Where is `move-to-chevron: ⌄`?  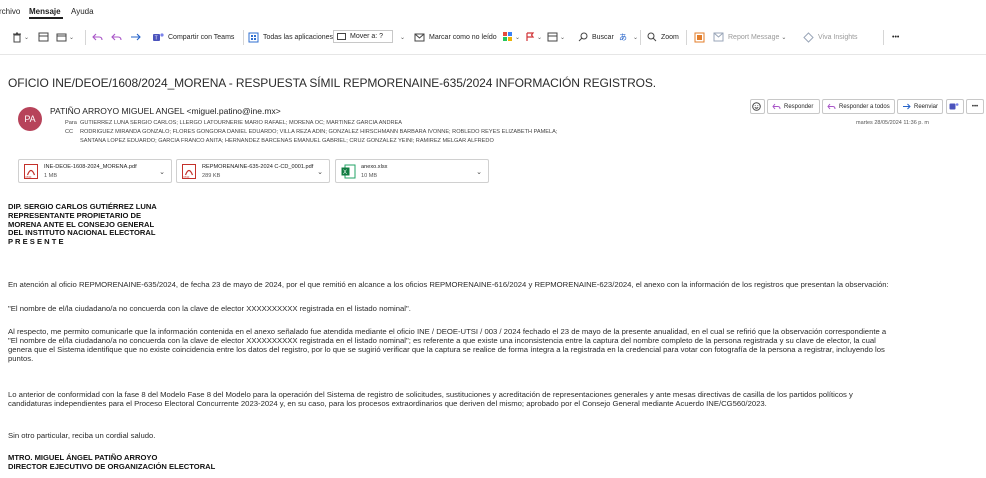 move-to-chevron: ⌄ is located at coordinates (401, 37).